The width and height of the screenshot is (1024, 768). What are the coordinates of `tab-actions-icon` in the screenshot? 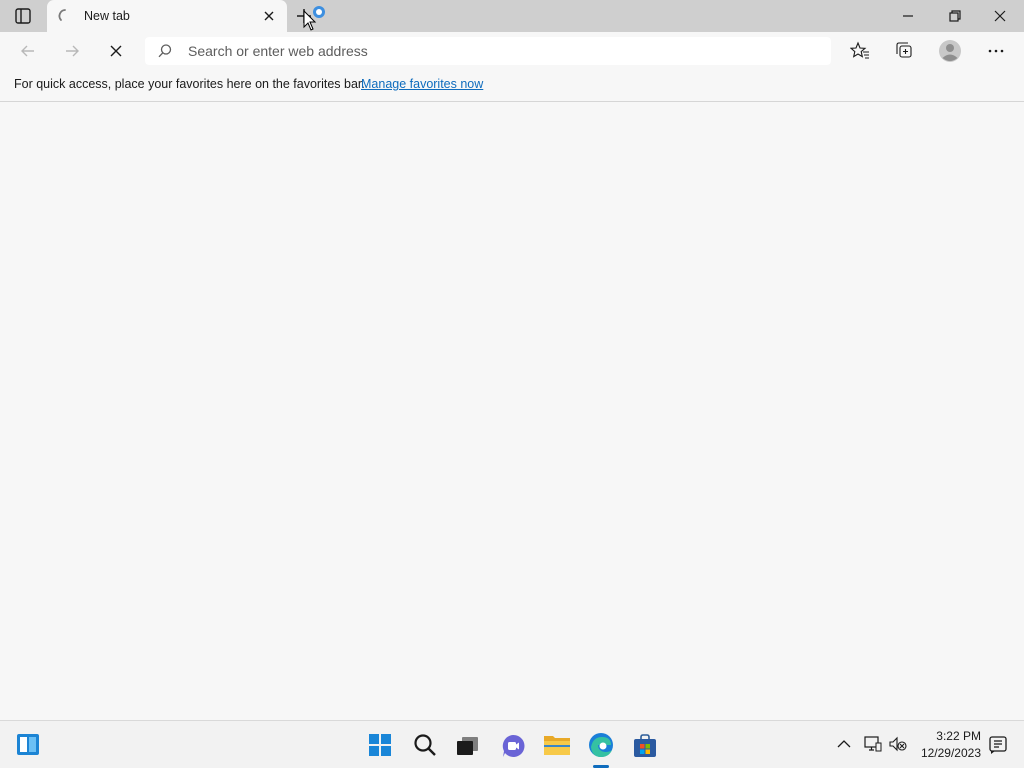 It's located at (23, 16).